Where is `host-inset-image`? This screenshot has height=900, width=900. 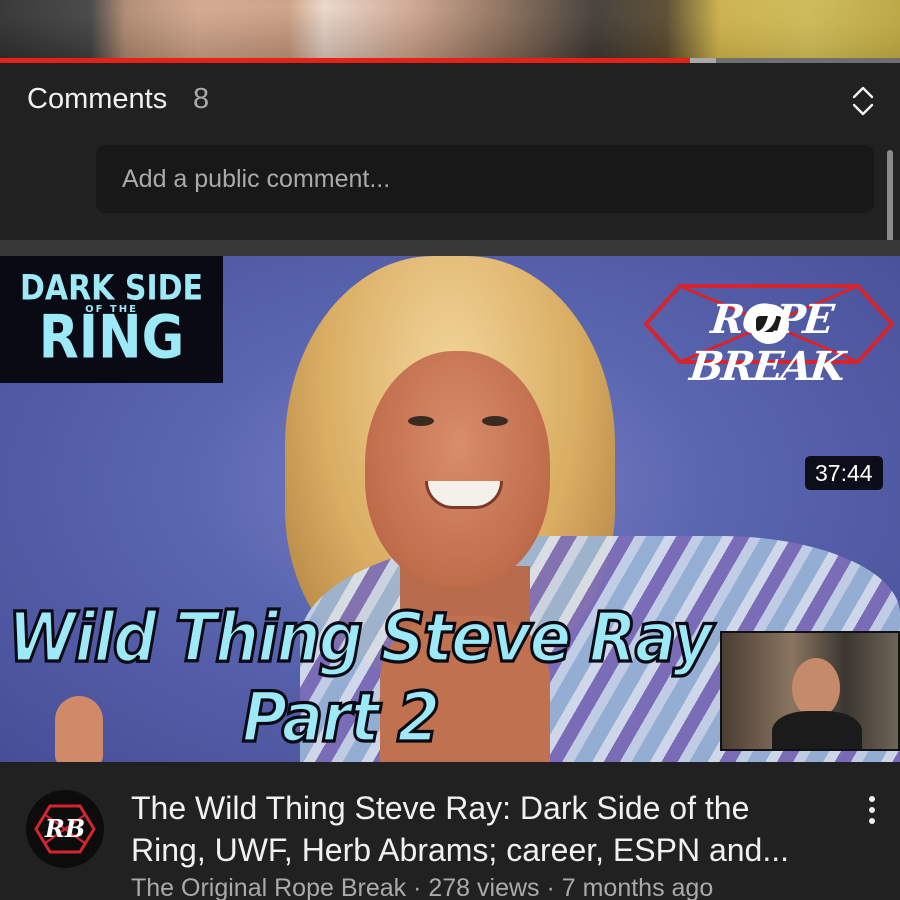 host-inset-image is located at coordinates (810, 691).